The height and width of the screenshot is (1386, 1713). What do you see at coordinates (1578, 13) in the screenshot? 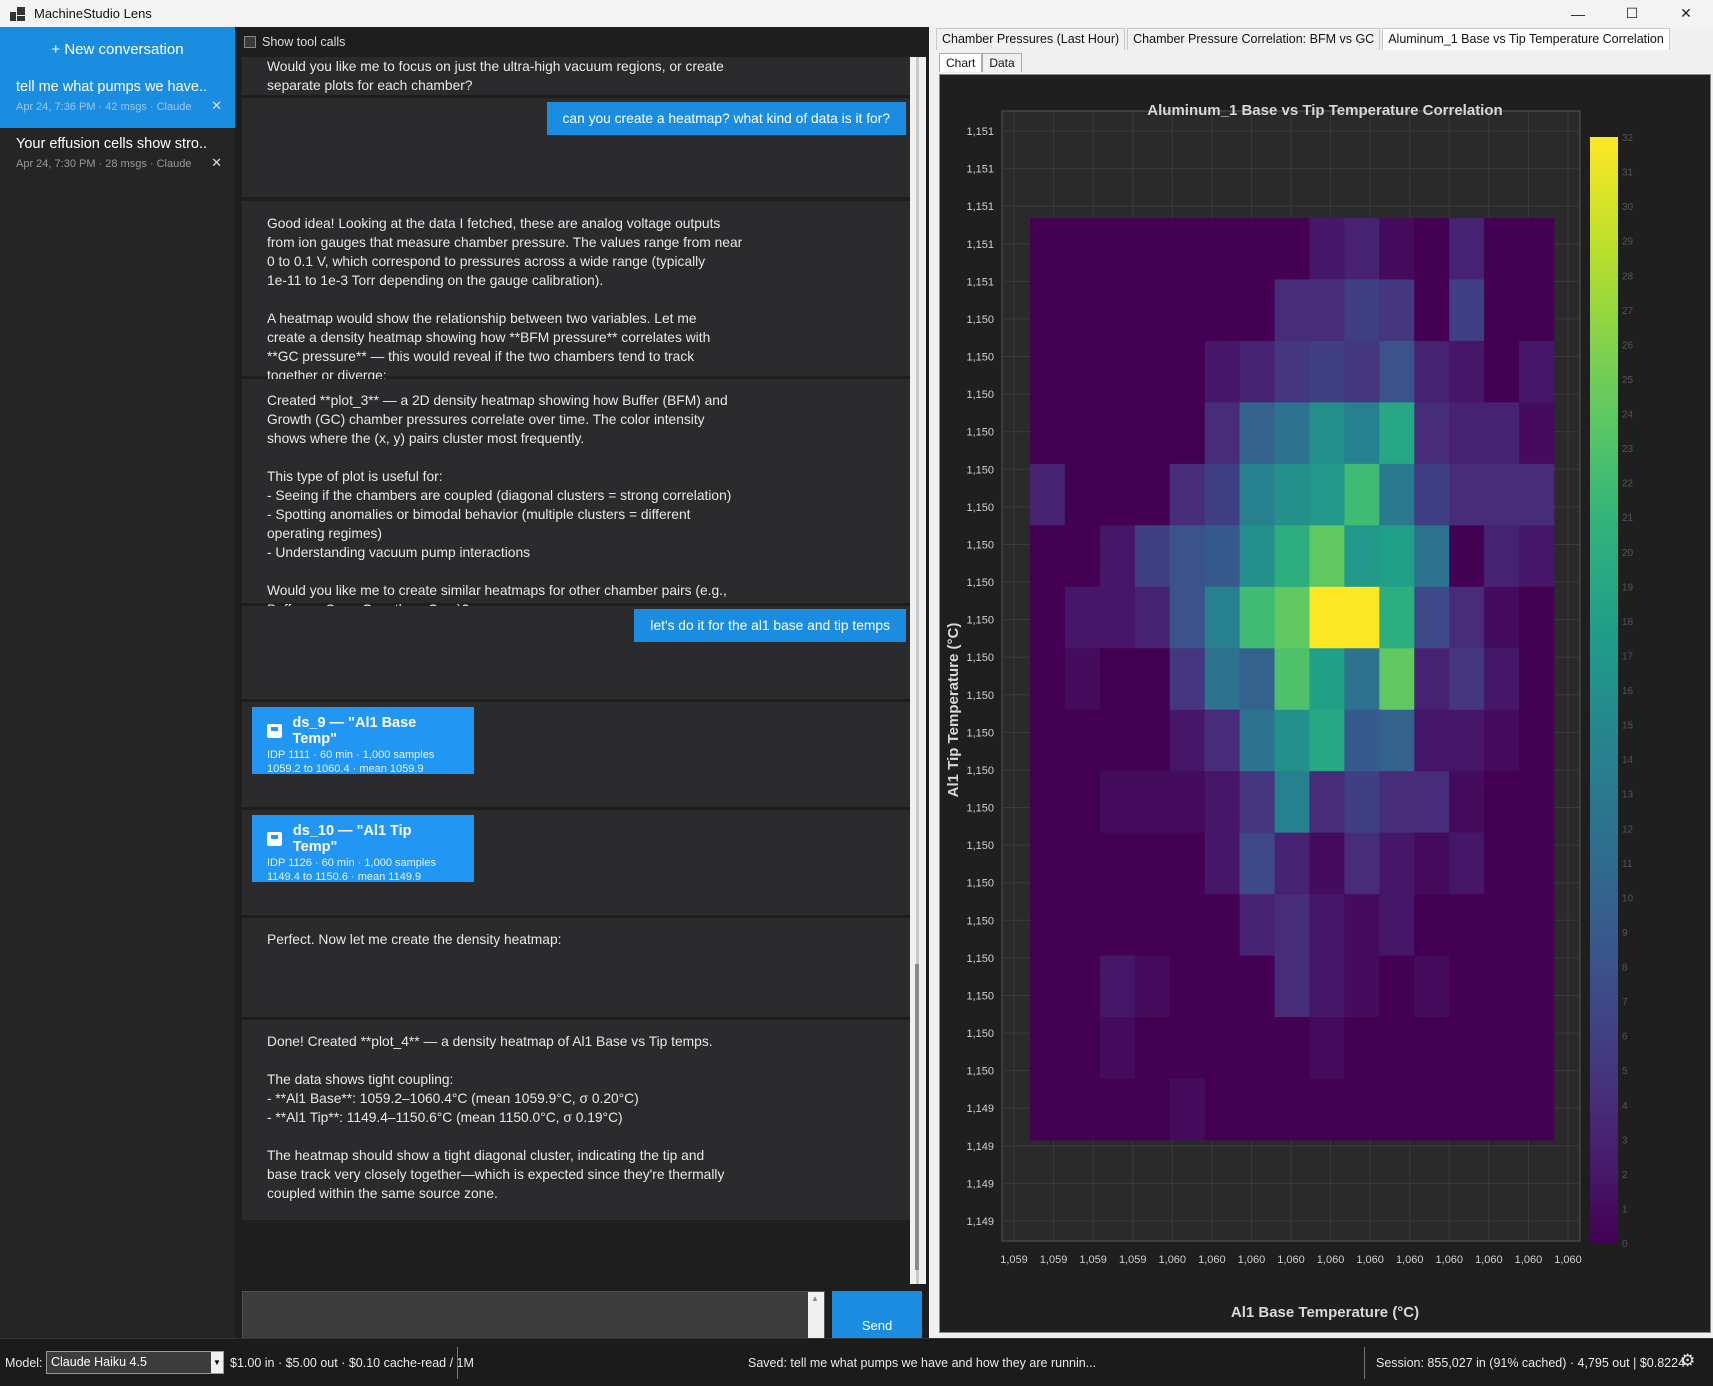
I see `minimize-icon: —` at bounding box center [1578, 13].